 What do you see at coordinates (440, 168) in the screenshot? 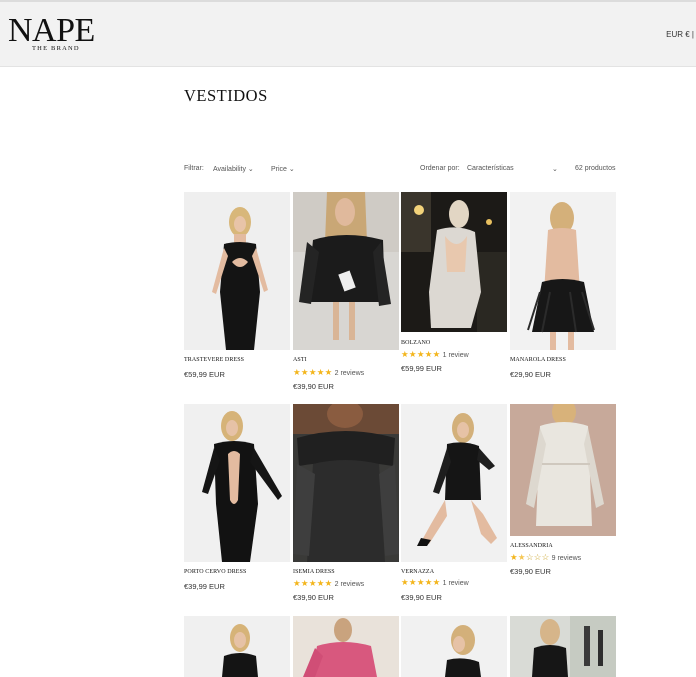
I see `sort-label: Ordenar por:` at bounding box center [440, 168].